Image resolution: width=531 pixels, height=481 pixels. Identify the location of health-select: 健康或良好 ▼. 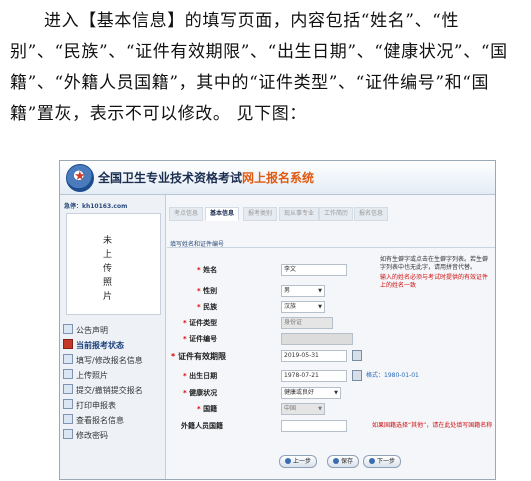
(311, 393).